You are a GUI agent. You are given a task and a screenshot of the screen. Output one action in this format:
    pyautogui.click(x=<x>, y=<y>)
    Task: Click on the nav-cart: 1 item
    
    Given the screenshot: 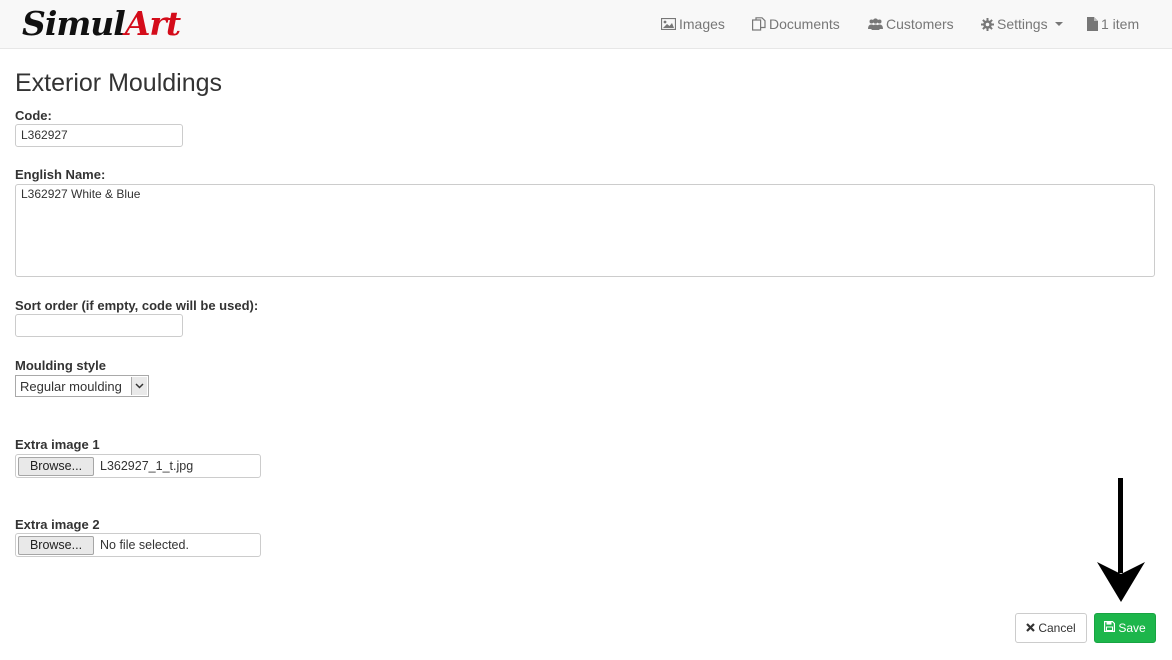 What is the action you would take?
    pyautogui.click(x=1113, y=24)
    